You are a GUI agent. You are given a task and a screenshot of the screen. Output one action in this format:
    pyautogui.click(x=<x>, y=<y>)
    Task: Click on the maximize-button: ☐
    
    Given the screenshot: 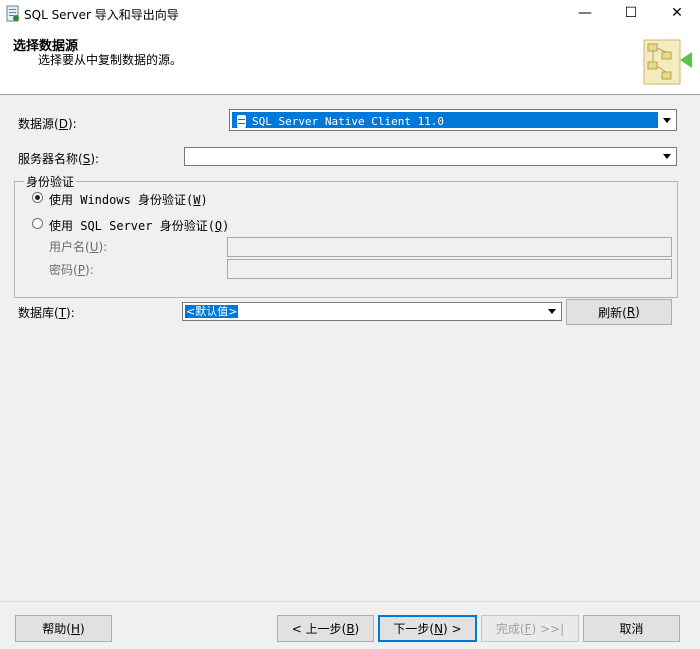 What is the action you would take?
    pyautogui.click(x=631, y=14)
    